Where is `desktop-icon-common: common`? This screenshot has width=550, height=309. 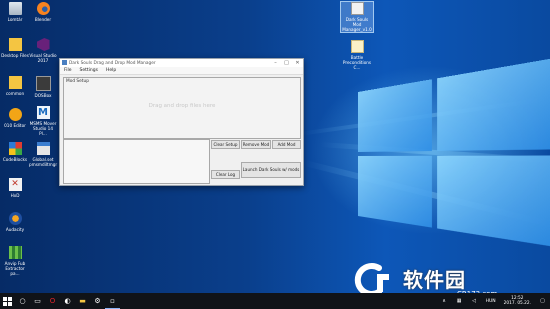
desktop-icon-common: common is located at coordinates (15, 86).